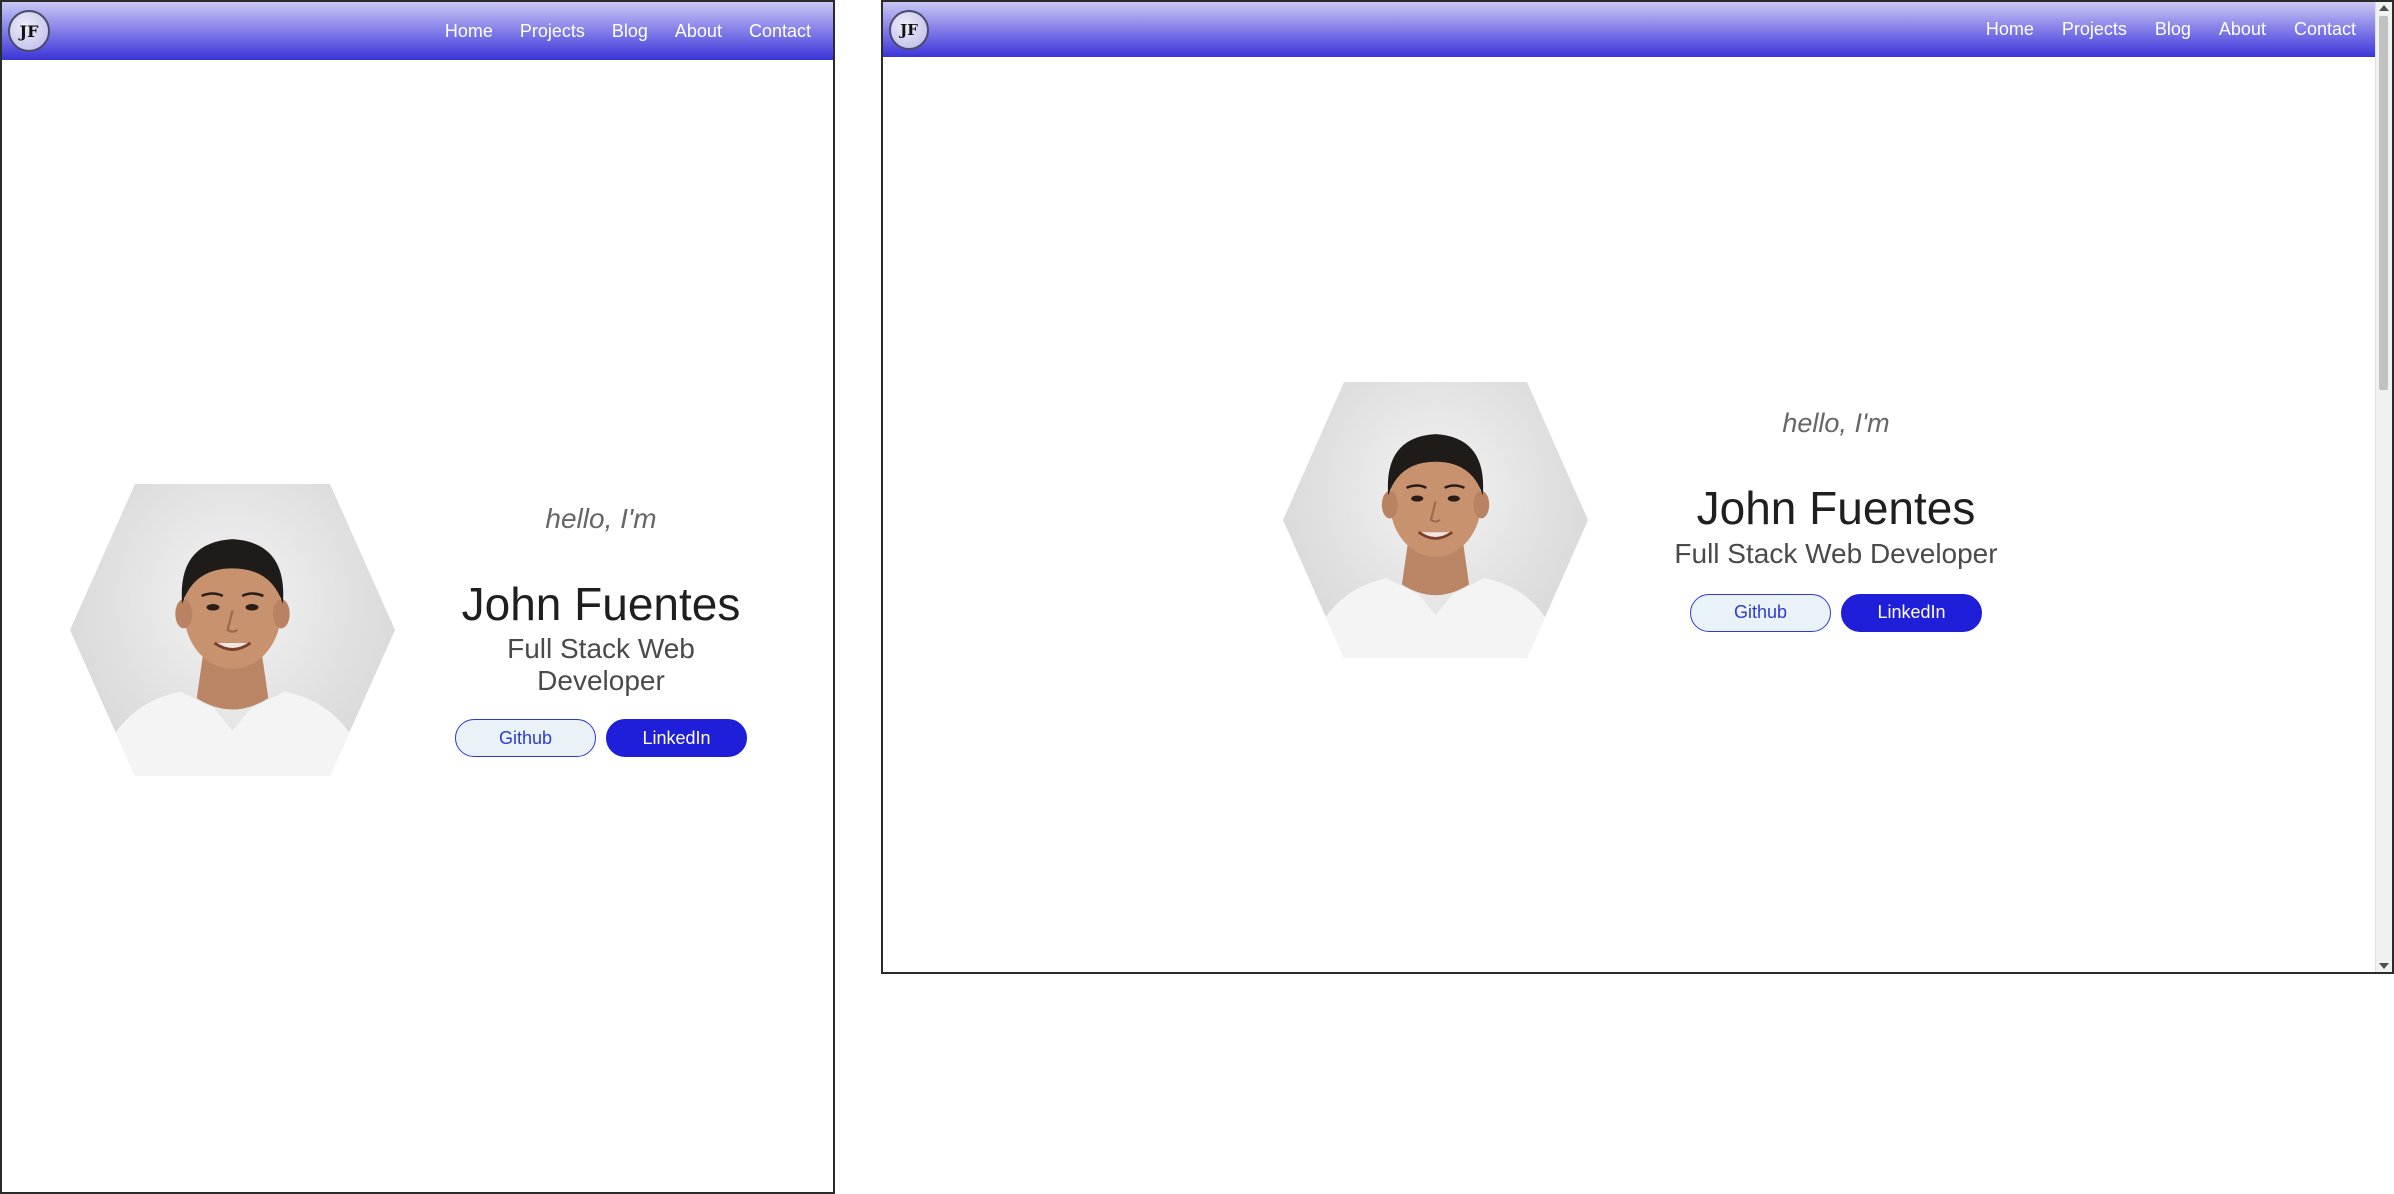 The width and height of the screenshot is (2394, 1194). What do you see at coordinates (2383, 487) in the screenshot?
I see `vertical-scrollbar` at bounding box center [2383, 487].